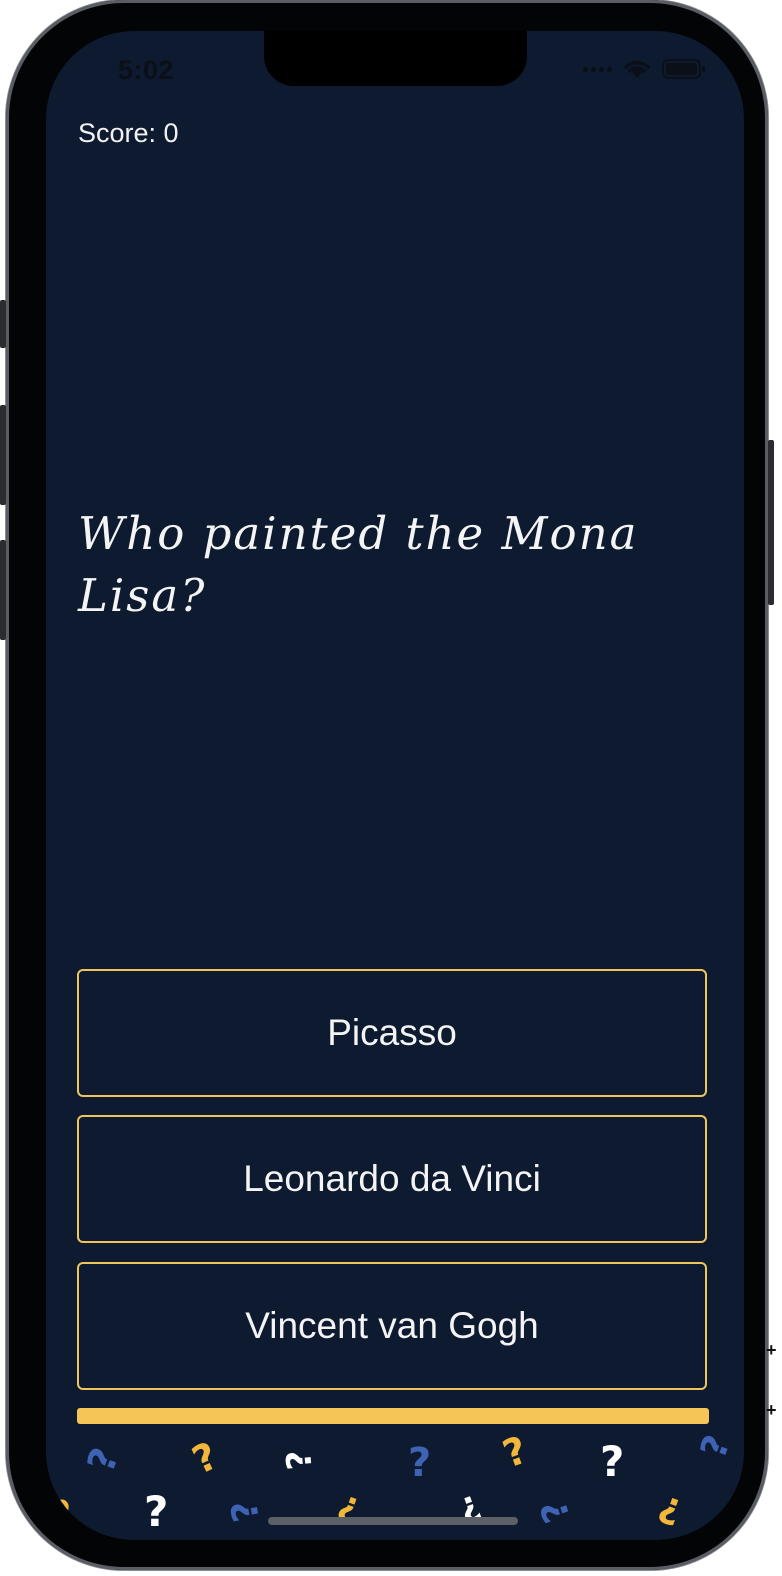  I want to click on notch, so click(395, 58).